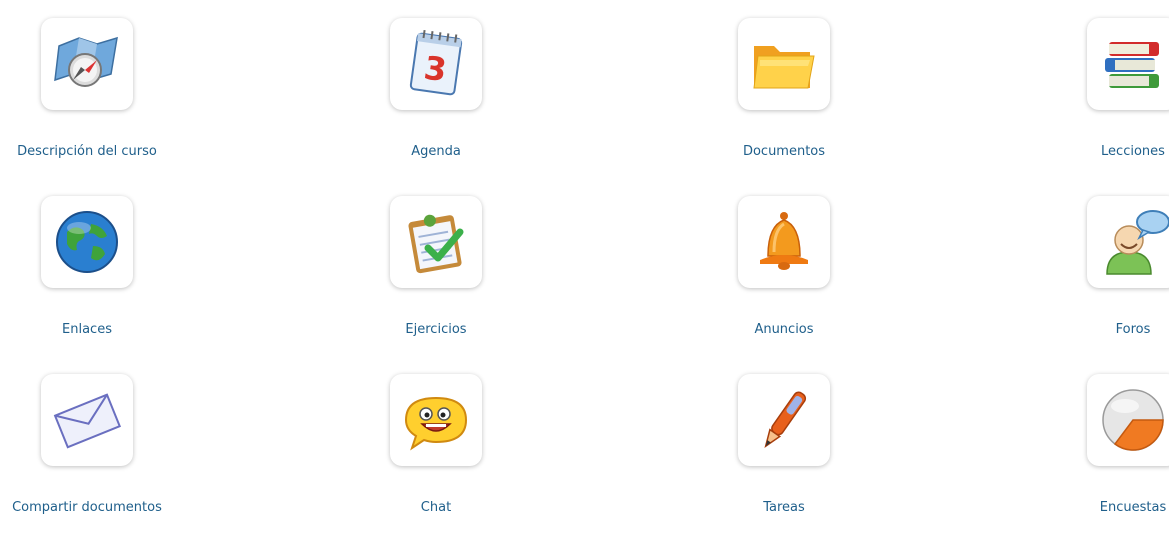  I want to click on tool-forums: Foros, so click(1101, 281).